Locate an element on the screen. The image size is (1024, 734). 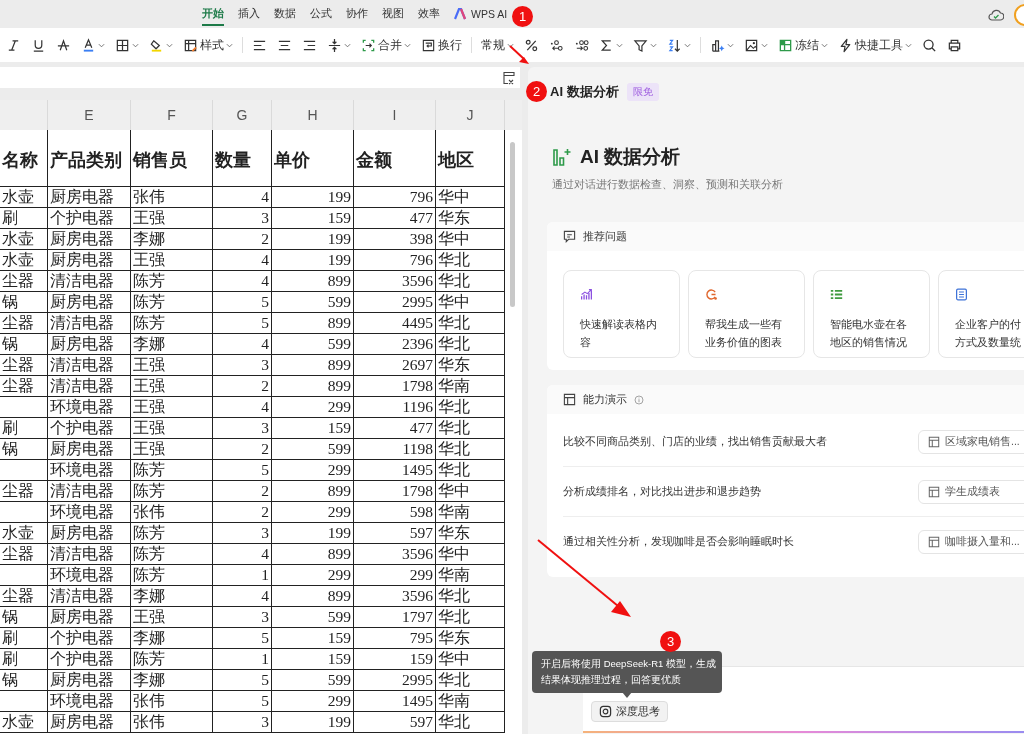
quick-tools-button: 快捷工具 is located at coordinates (875, 45).